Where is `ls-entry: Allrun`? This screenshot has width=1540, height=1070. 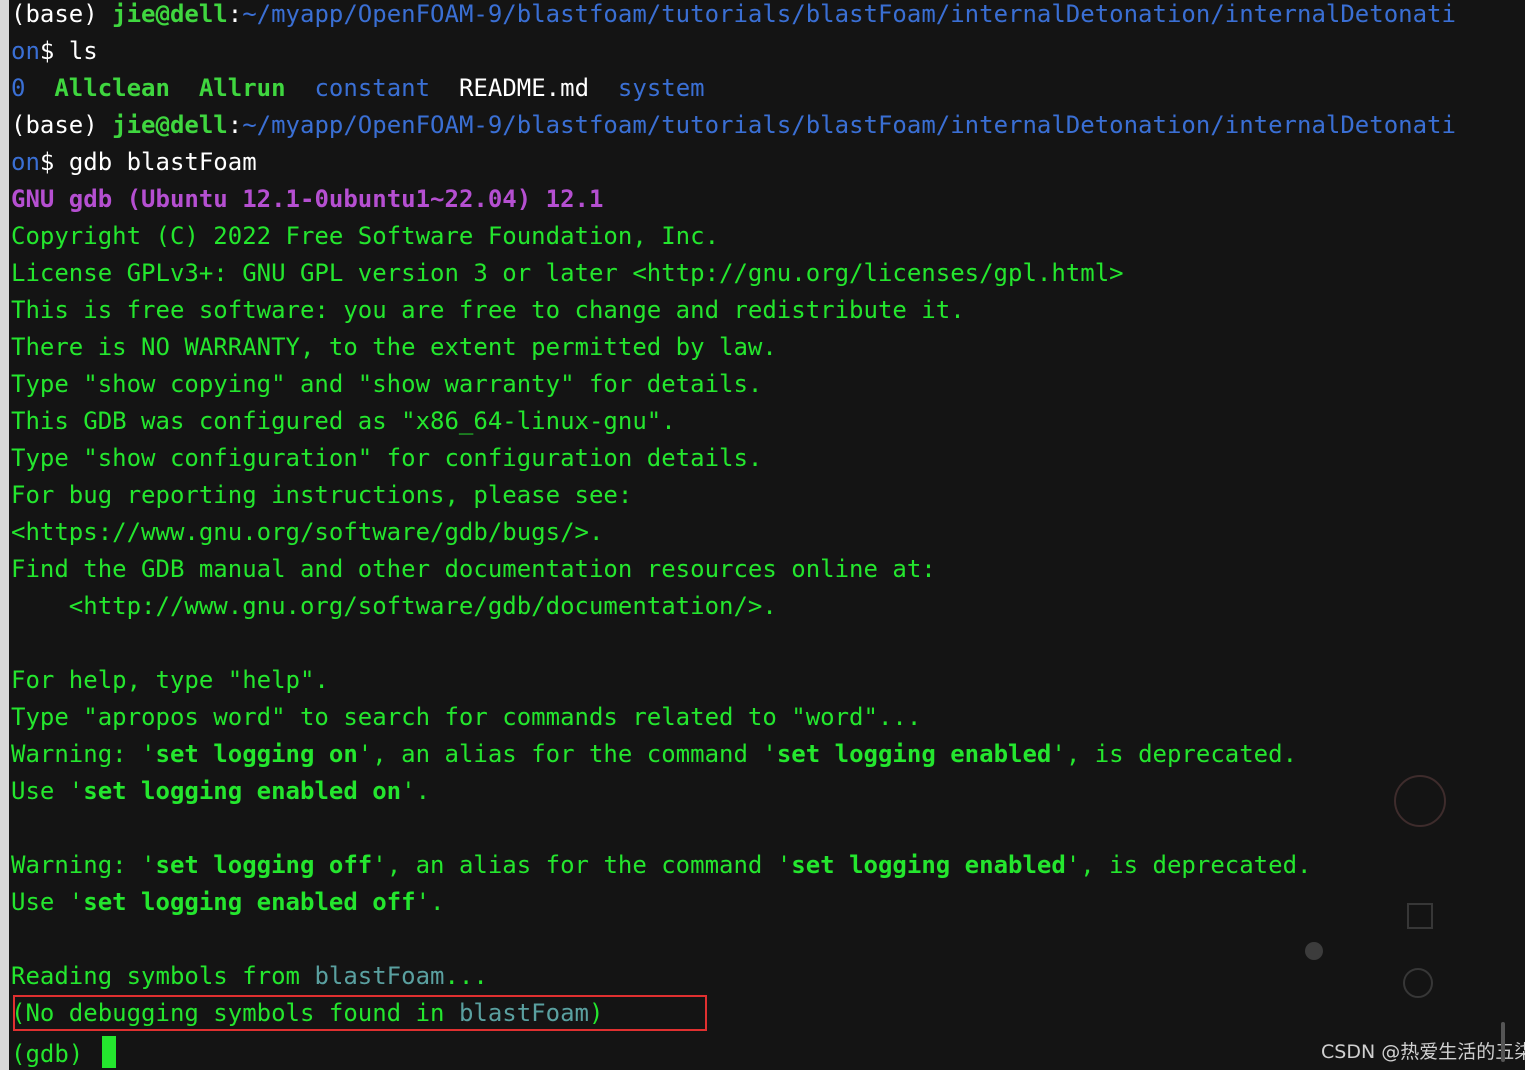 ls-entry: Allrun is located at coordinates (242, 88).